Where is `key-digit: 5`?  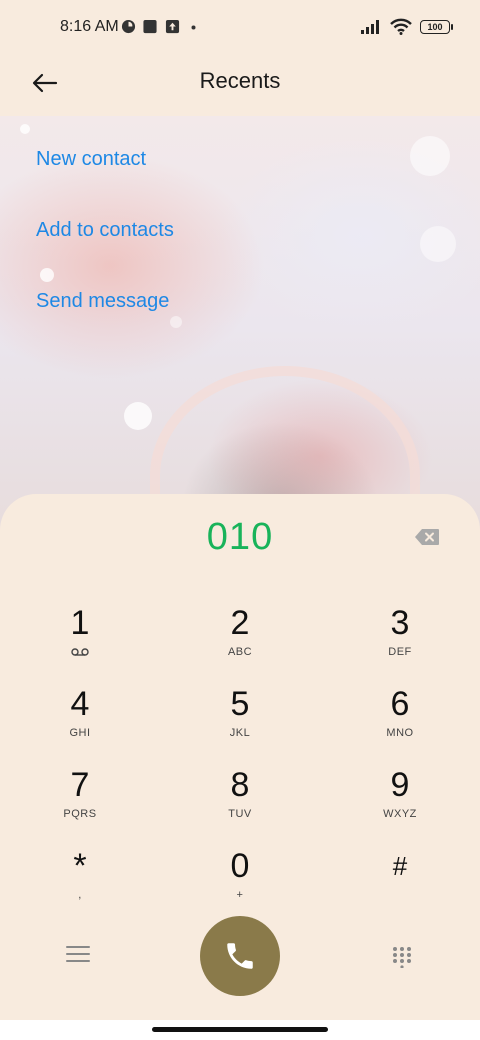 key-digit: 5 is located at coordinates (240, 704).